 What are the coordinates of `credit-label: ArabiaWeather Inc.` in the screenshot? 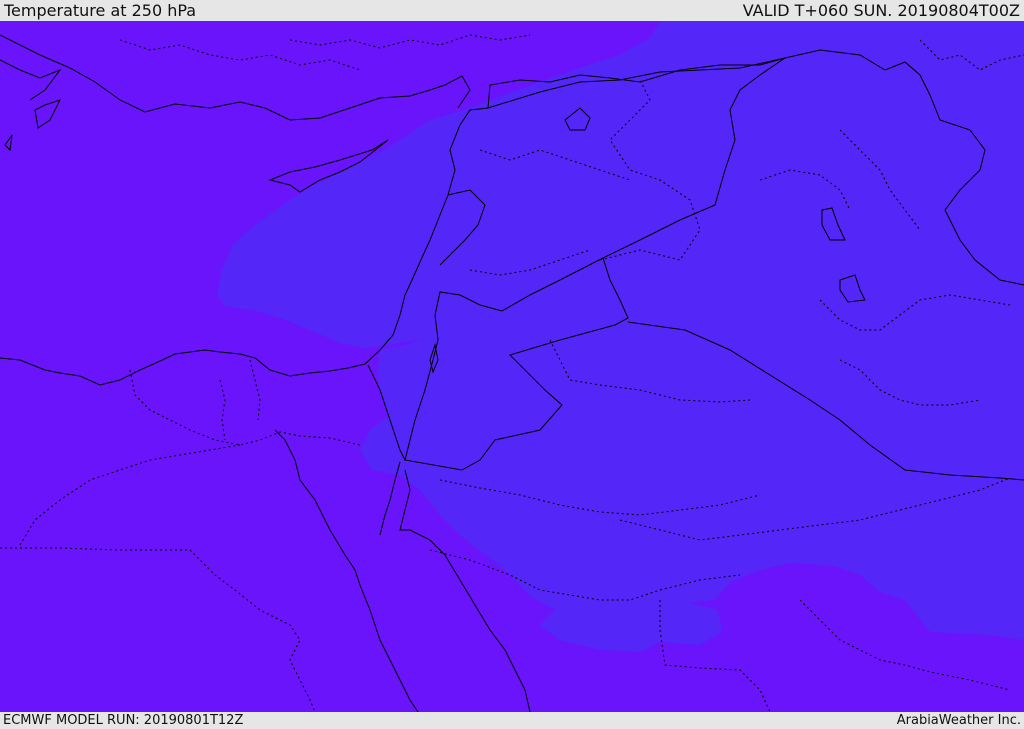 It's located at (958, 720).